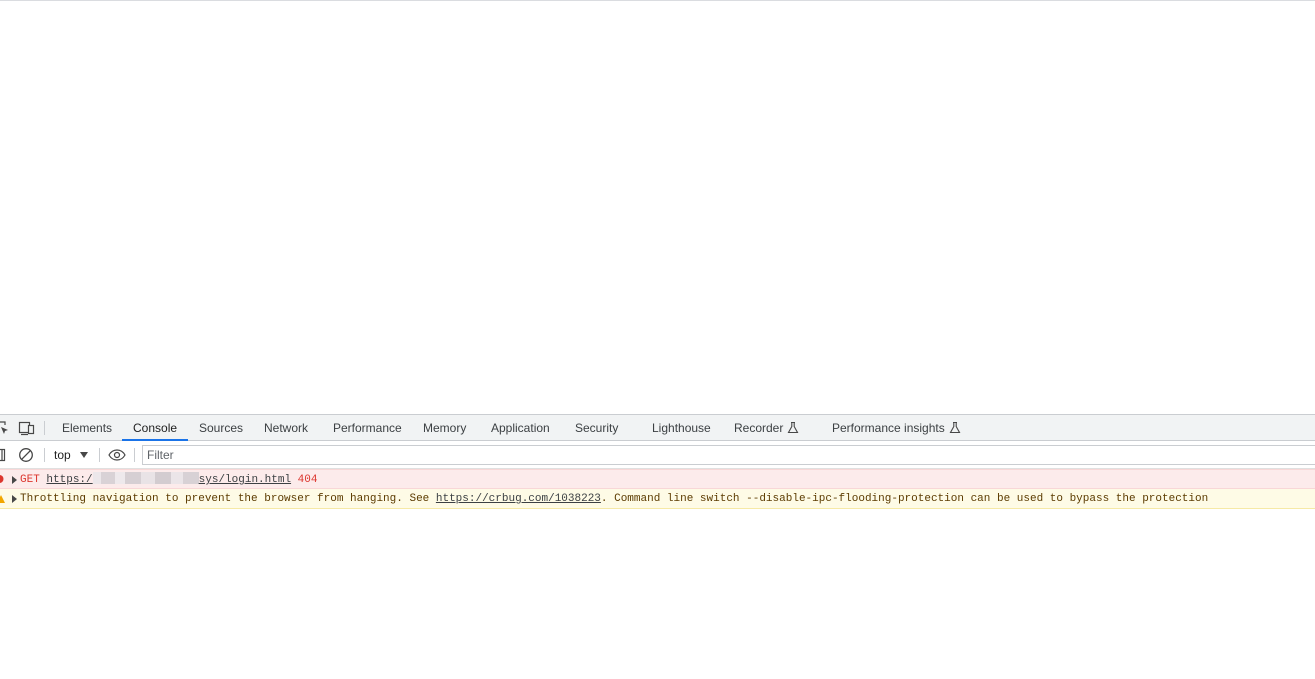 This screenshot has height=679, width=1315. I want to click on crbug-link: https://crbug.com/1038223, so click(518, 499).